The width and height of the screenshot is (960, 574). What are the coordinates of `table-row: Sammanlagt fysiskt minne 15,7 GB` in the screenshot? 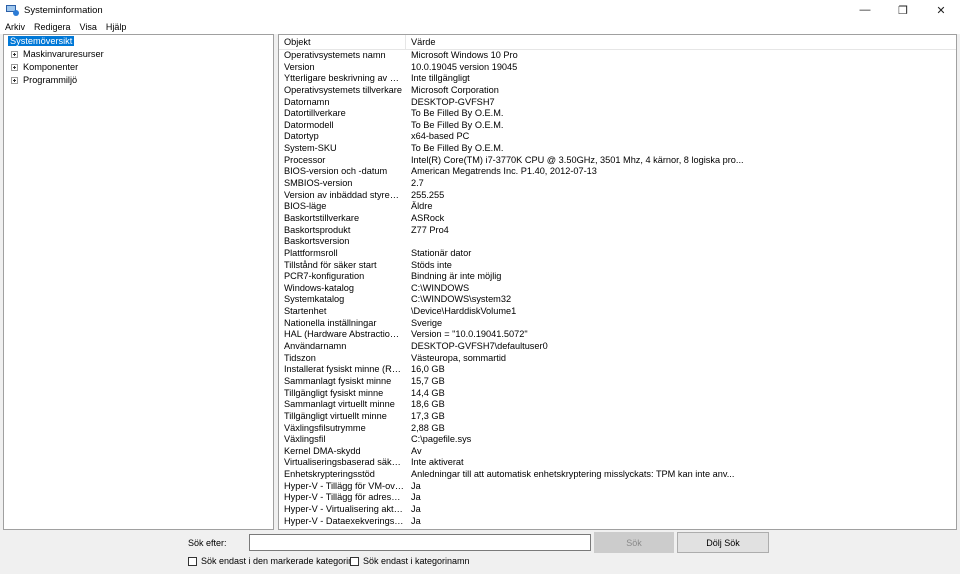 It's located at (617, 382).